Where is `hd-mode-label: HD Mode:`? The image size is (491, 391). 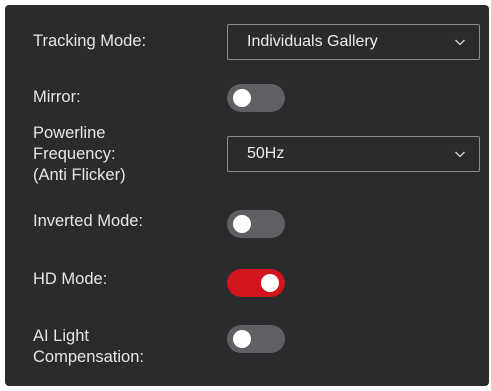
hd-mode-label: HD Mode: is located at coordinates (70, 279).